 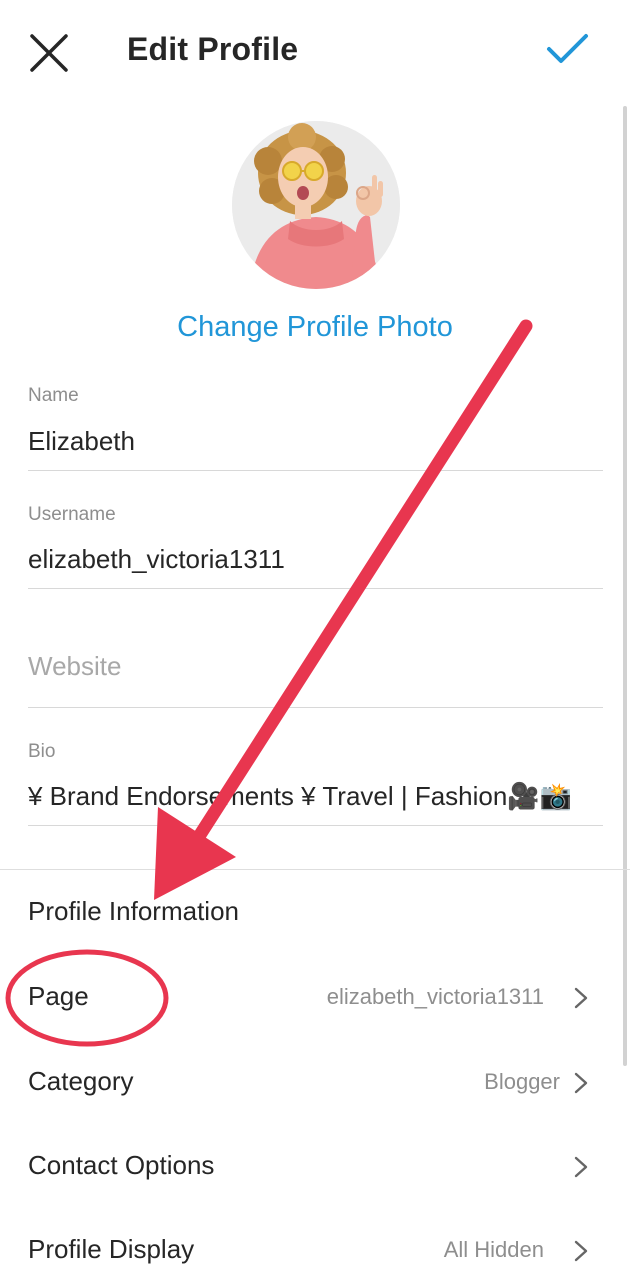 What do you see at coordinates (315, 327) in the screenshot?
I see `change-profile-photo-button: Change Profile Photo` at bounding box center [315, 327].